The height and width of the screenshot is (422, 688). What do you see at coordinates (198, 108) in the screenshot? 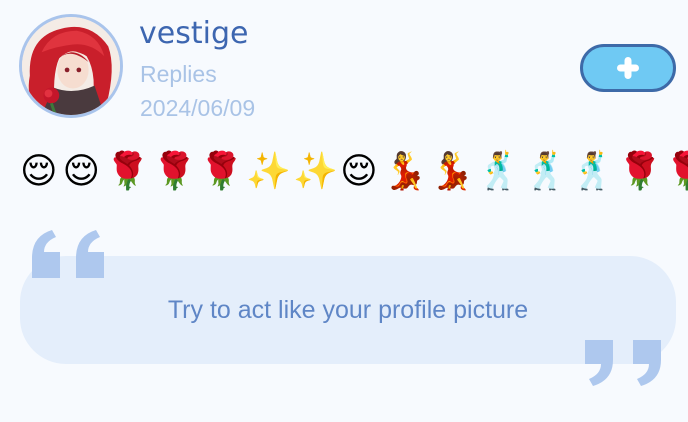
I see `post-date: 2024/06/09` at bounding box center [198, 108].